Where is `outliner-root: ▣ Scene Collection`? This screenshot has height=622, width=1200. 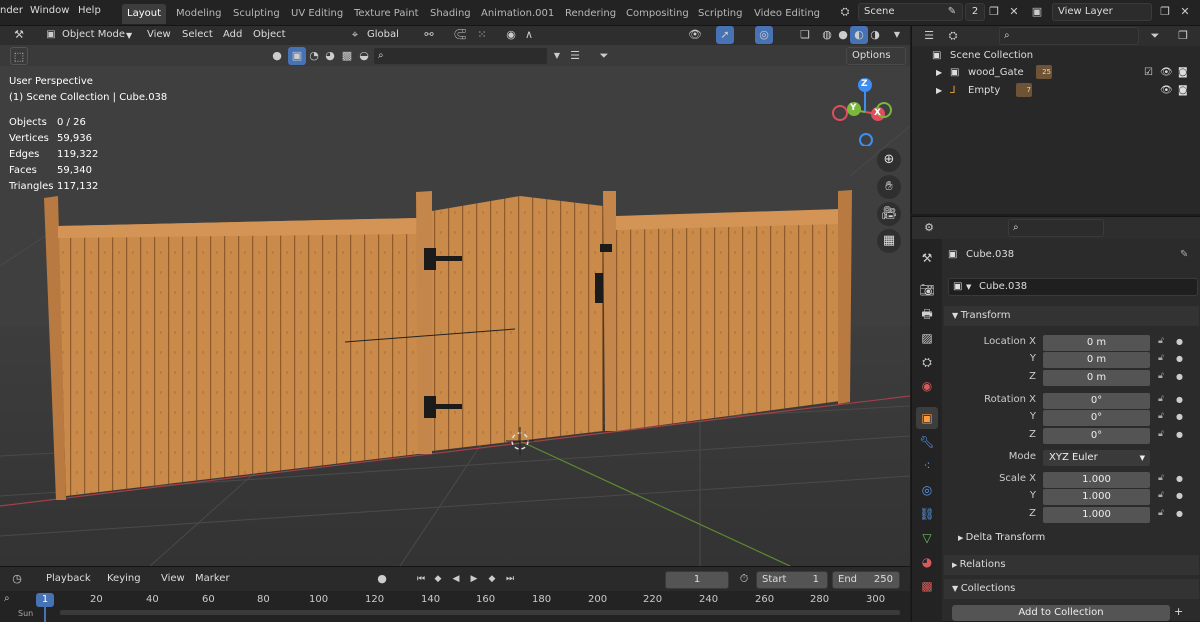 outliner-root: ▣ Scene Collection is located at coordinates (1056, 55).